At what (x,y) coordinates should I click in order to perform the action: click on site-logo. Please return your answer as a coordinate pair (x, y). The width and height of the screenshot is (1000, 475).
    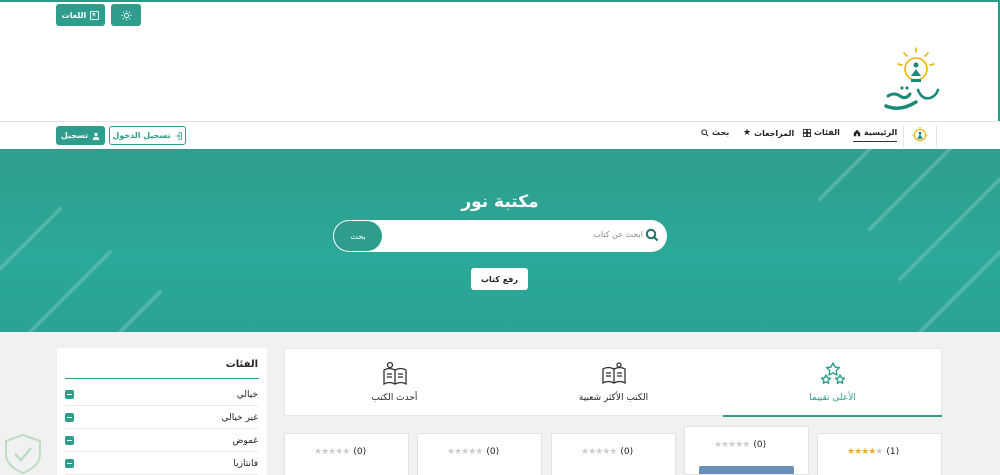
    Looking at the image, I should click on (913, 80).